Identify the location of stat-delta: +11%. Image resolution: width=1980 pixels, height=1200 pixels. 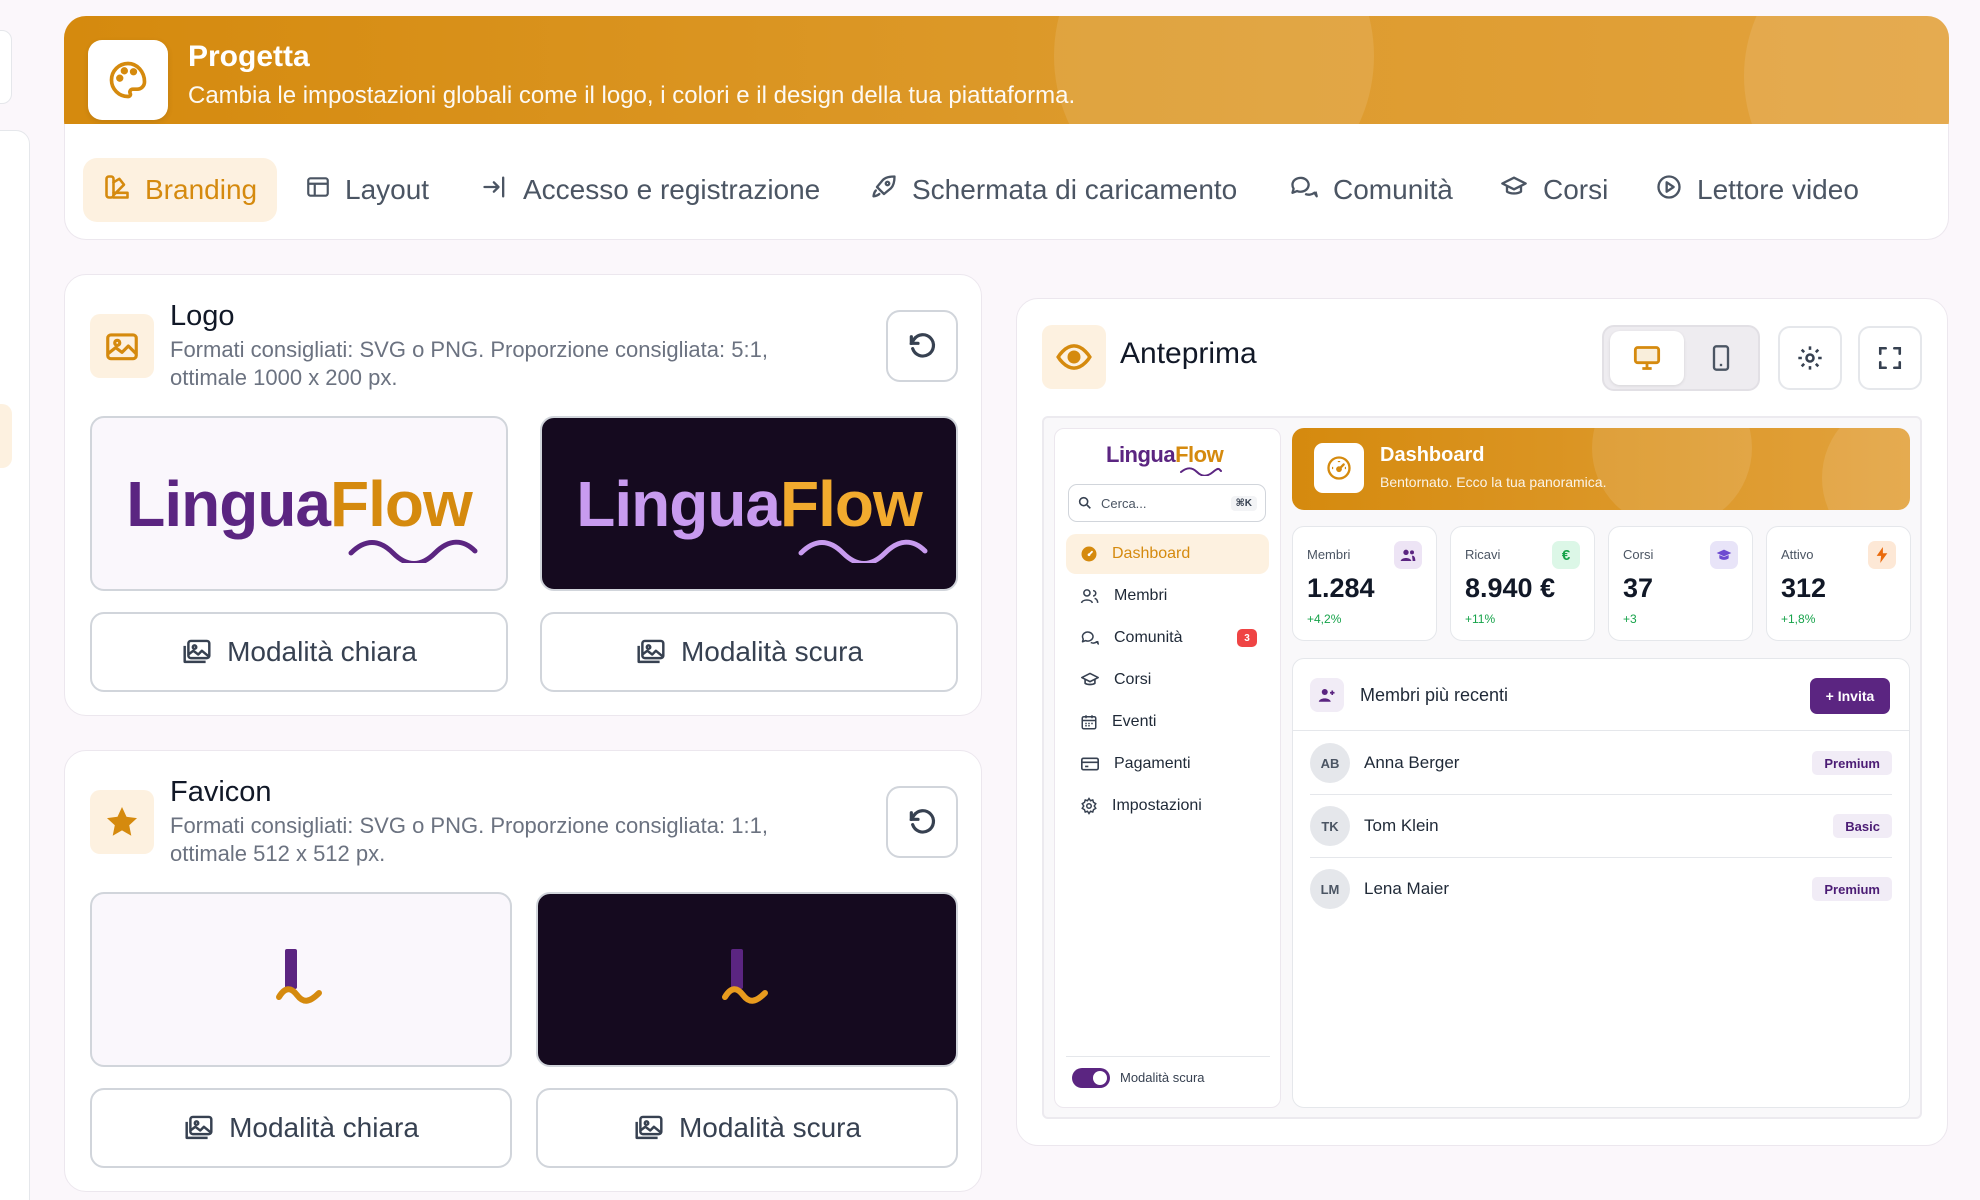
(1480, 619).